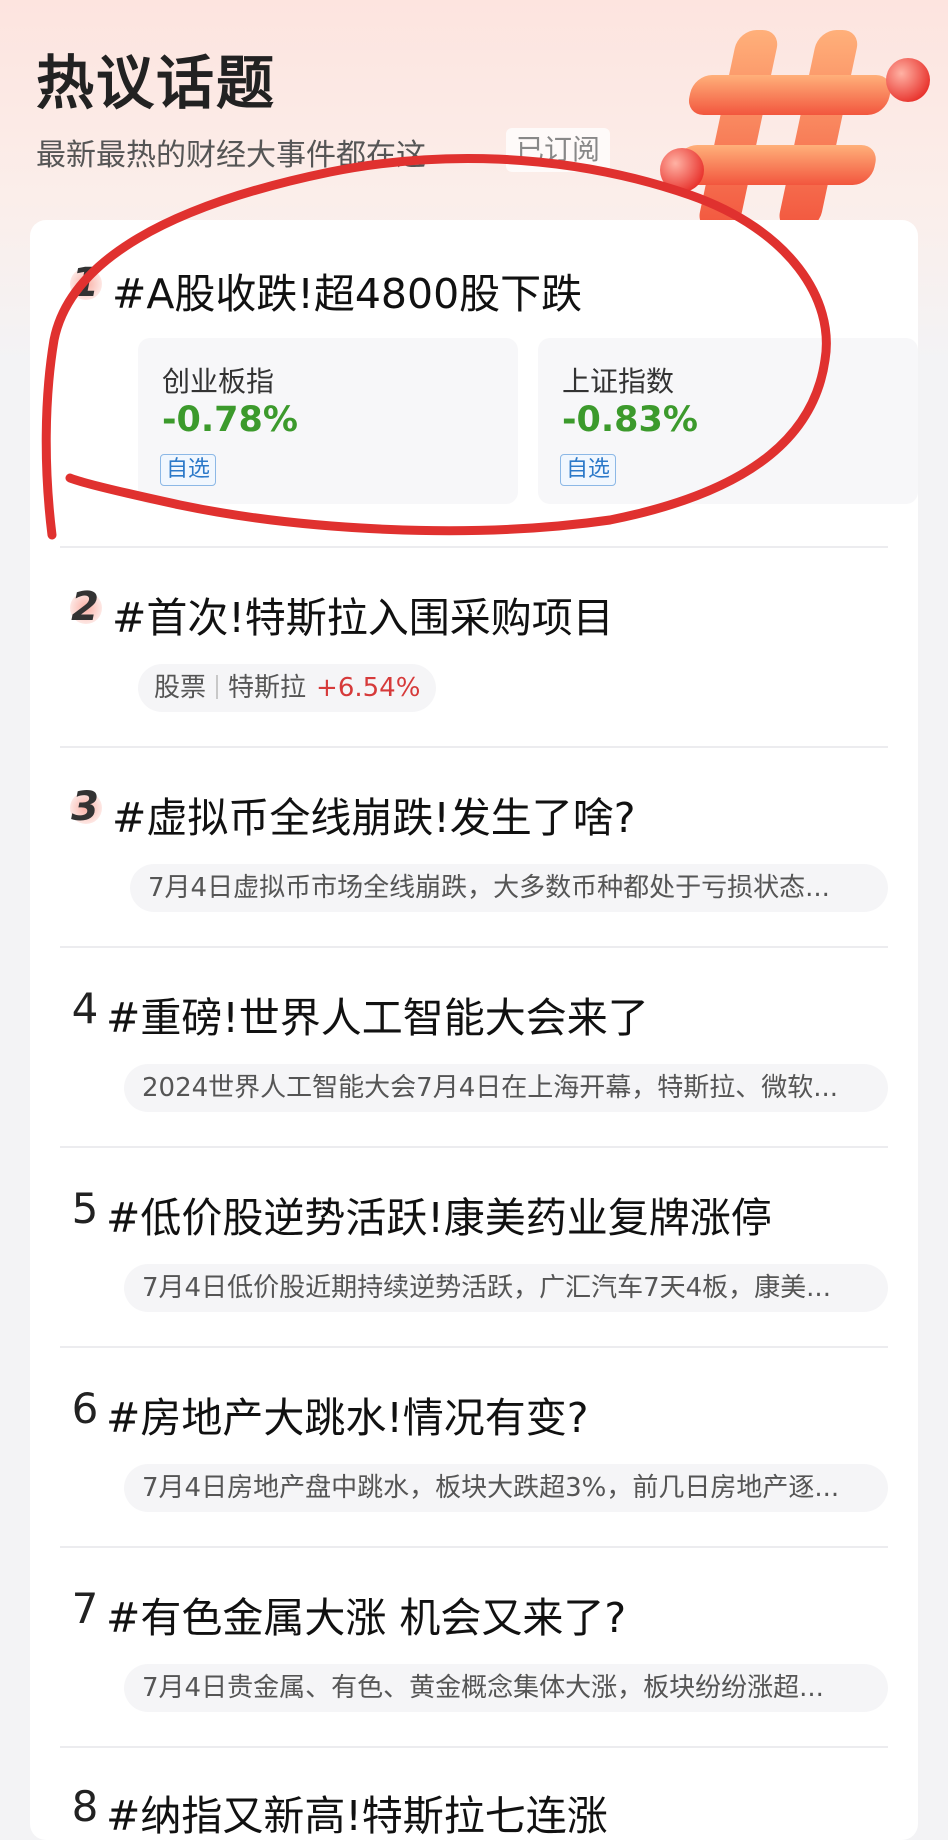 The width and height of the screenshot is (948, 1840). What do you see at coordinates (357, 1811) in the screenshot?
I see `topic-title: #纳指又新高!特斯拉七连涨` at bounding box center [357, 1811].